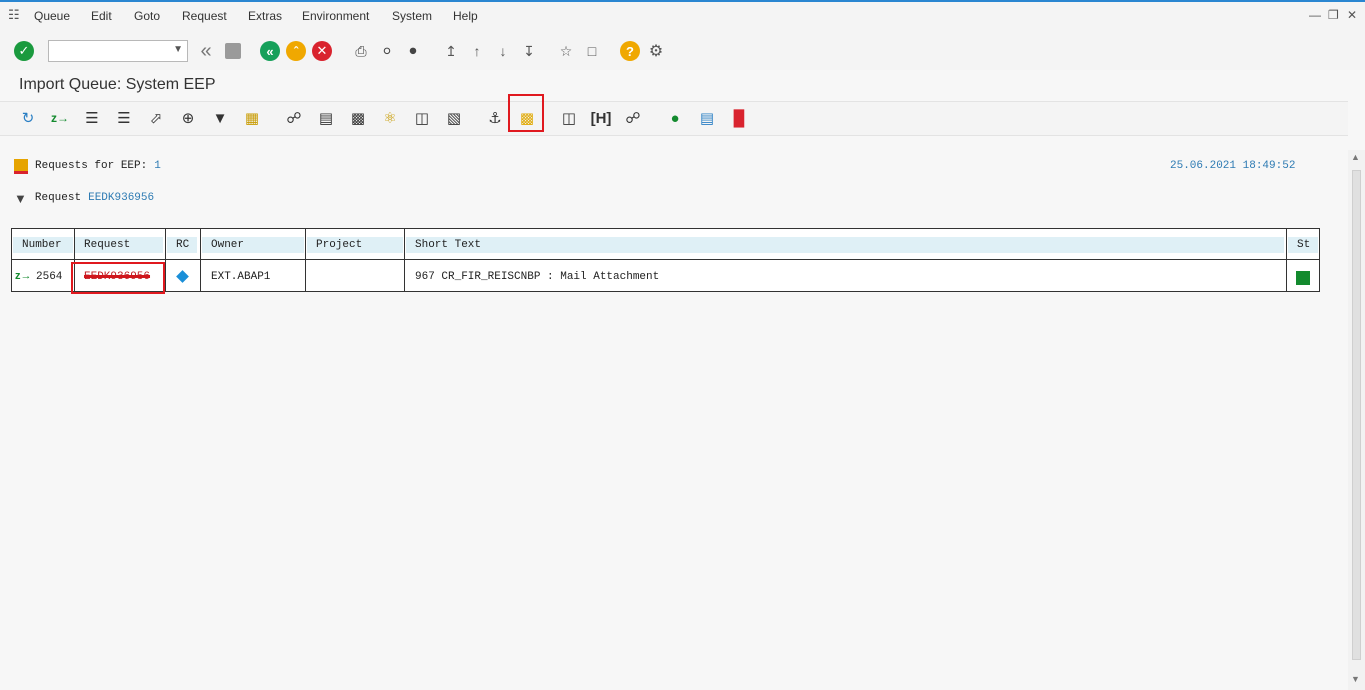 Image resolution: width=1365 pixels, height=690 pixels. Describe the element at coordinates (294, 118) in the screenshot. I see `display-glasses-icon: ☍` at that location.